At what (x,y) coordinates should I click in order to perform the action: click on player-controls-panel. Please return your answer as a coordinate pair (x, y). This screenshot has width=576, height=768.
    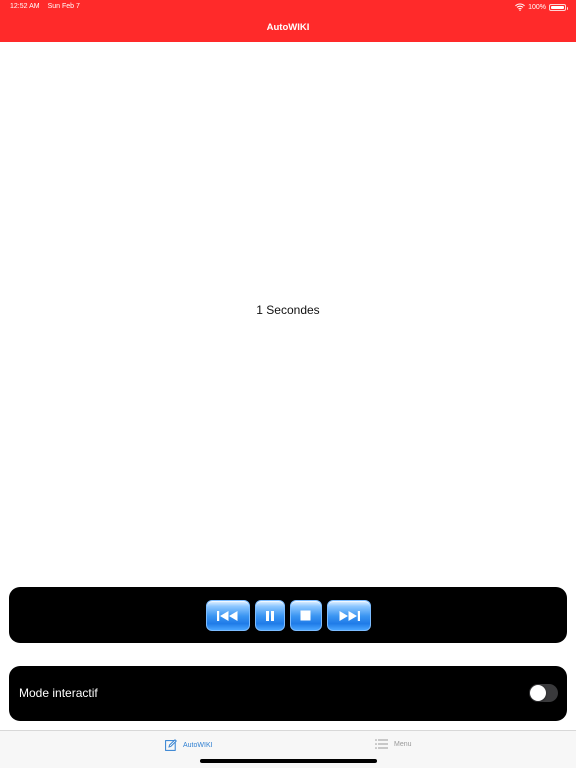
    Looking at the image, I should click on (288, 615).